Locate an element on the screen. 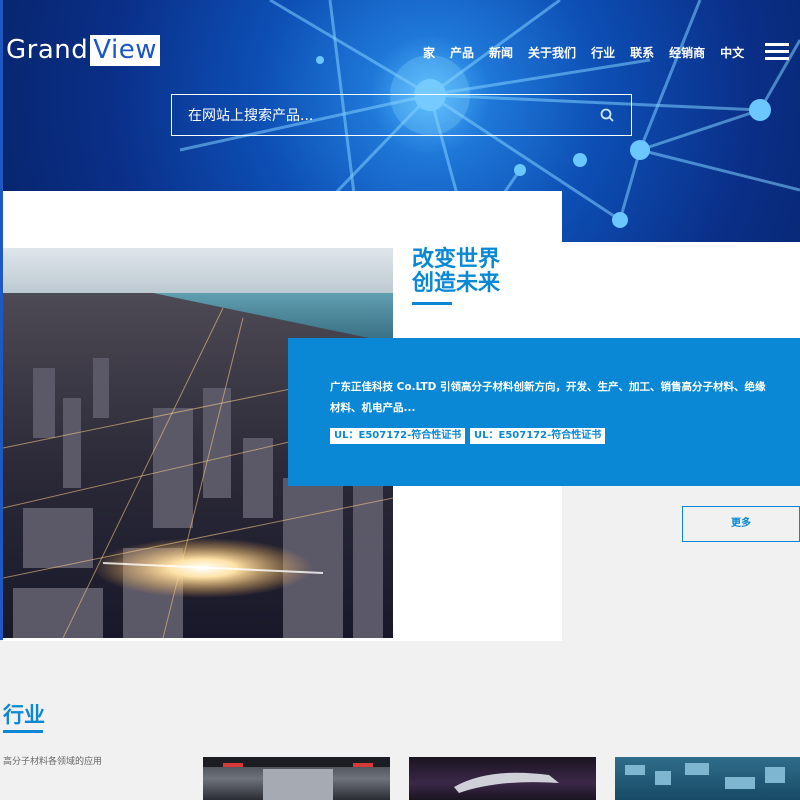  headline-line-2: 创造未来 is located at coordinates (456, 283).